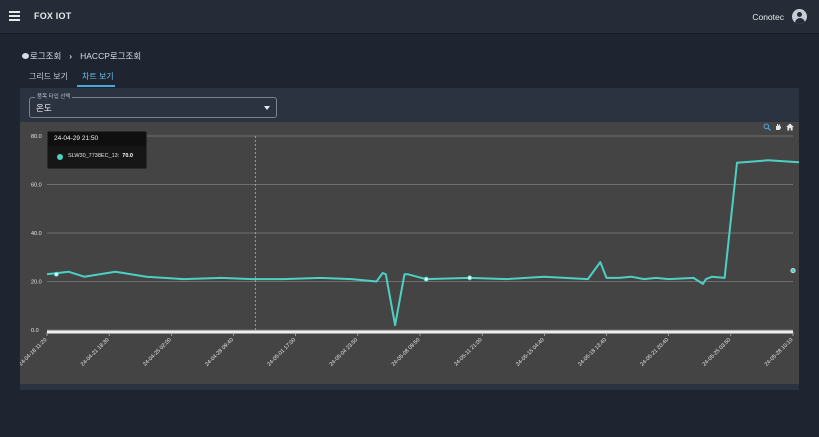 The width and height of the screenshot is (819, 437). Describe the element at coordinates (36, 283) in the screenshot. I see `y-tick-label: 20.0` at that location.